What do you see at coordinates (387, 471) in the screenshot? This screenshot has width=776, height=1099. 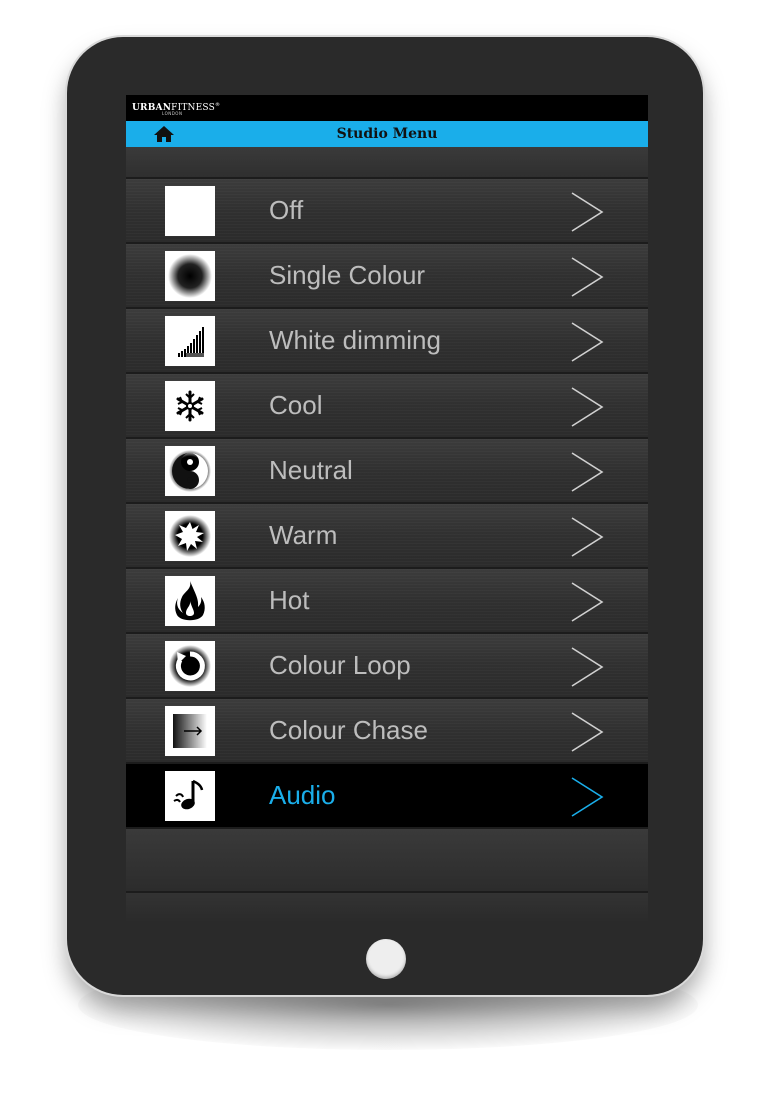 I see `menu-item-neutral: Neutral` at bounding box center [387, 471].